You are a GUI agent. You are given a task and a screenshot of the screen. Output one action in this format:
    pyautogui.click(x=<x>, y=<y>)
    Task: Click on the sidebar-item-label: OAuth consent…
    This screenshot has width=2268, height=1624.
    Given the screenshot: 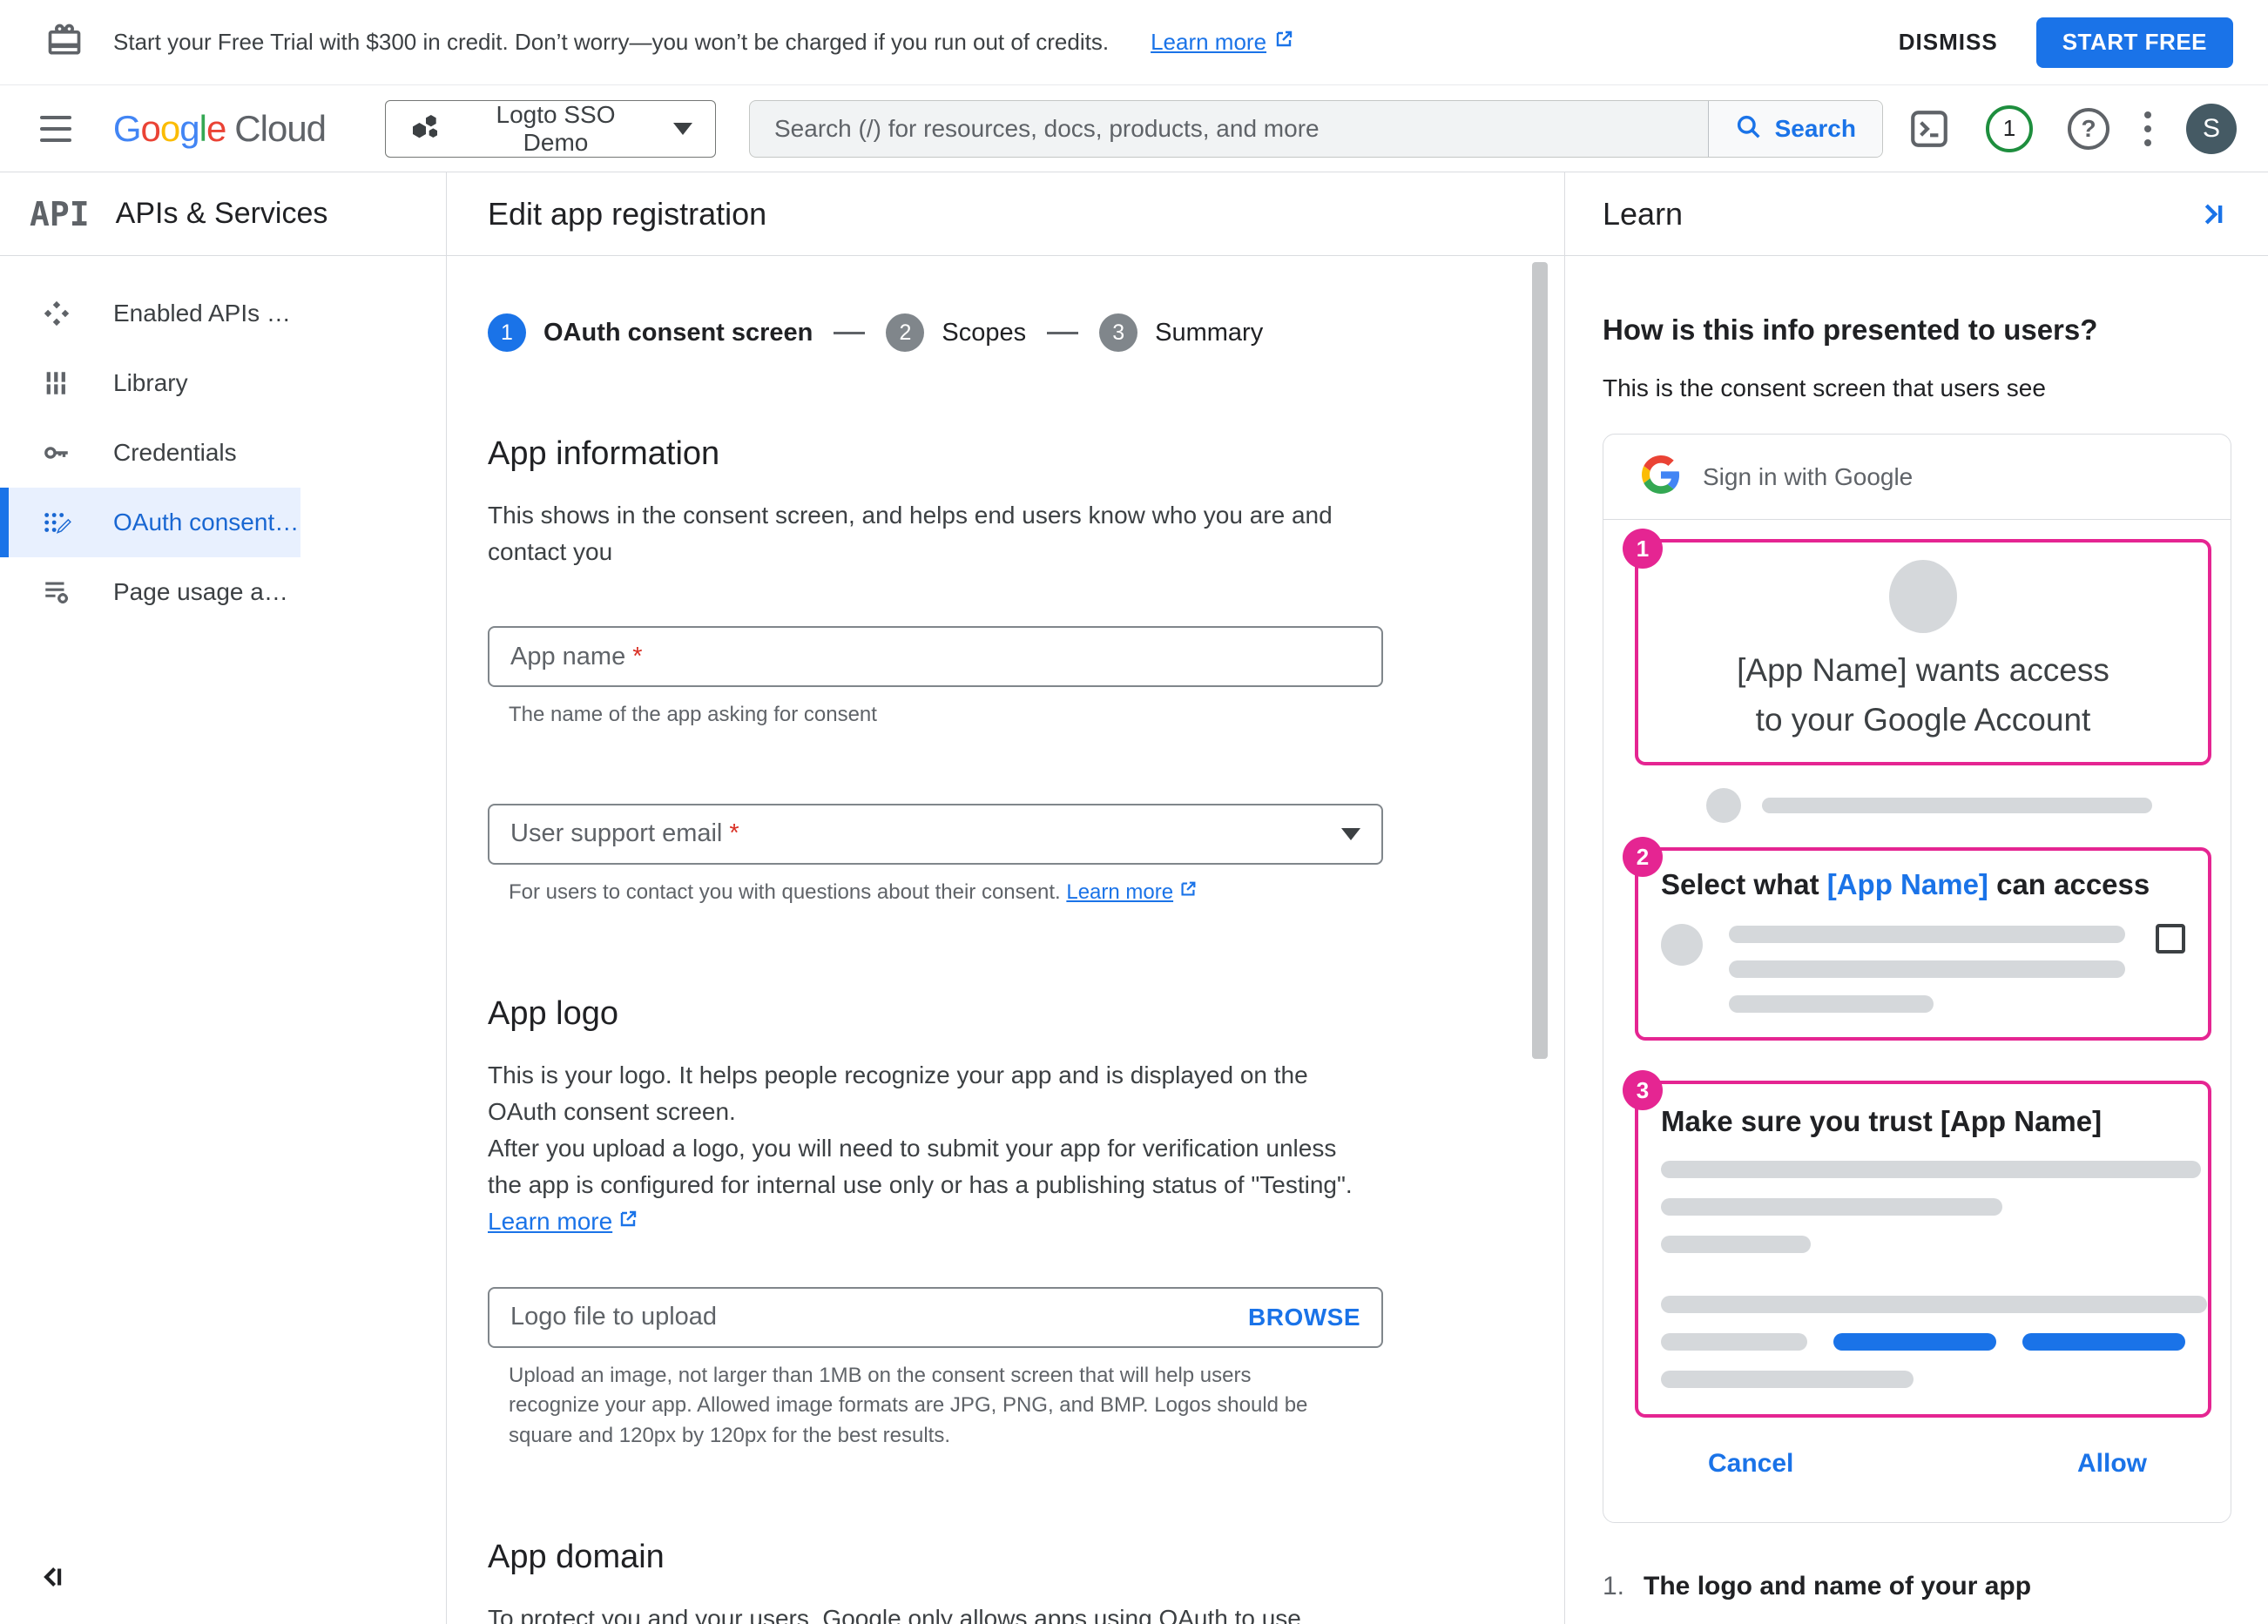 What is the action you would take?
    pyautogui.click(x=206, y=523)
    